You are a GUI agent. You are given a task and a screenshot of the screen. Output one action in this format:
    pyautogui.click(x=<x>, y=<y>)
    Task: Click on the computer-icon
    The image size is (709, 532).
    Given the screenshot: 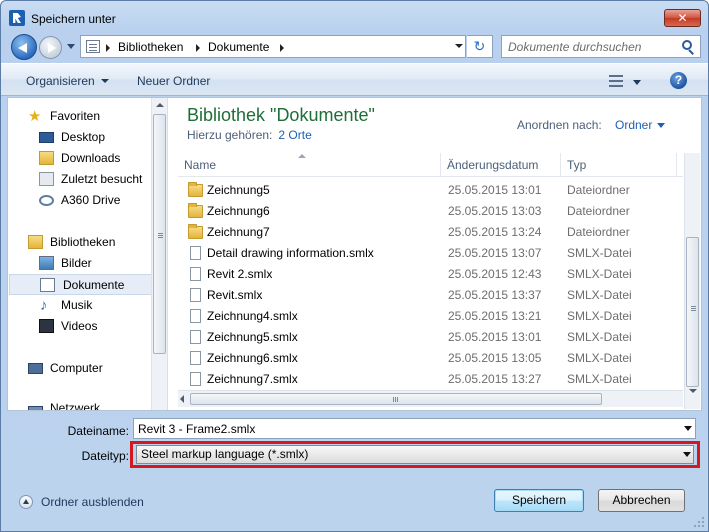 What is the action you would take?
    pyautogui.click(x=35, y=368)
    